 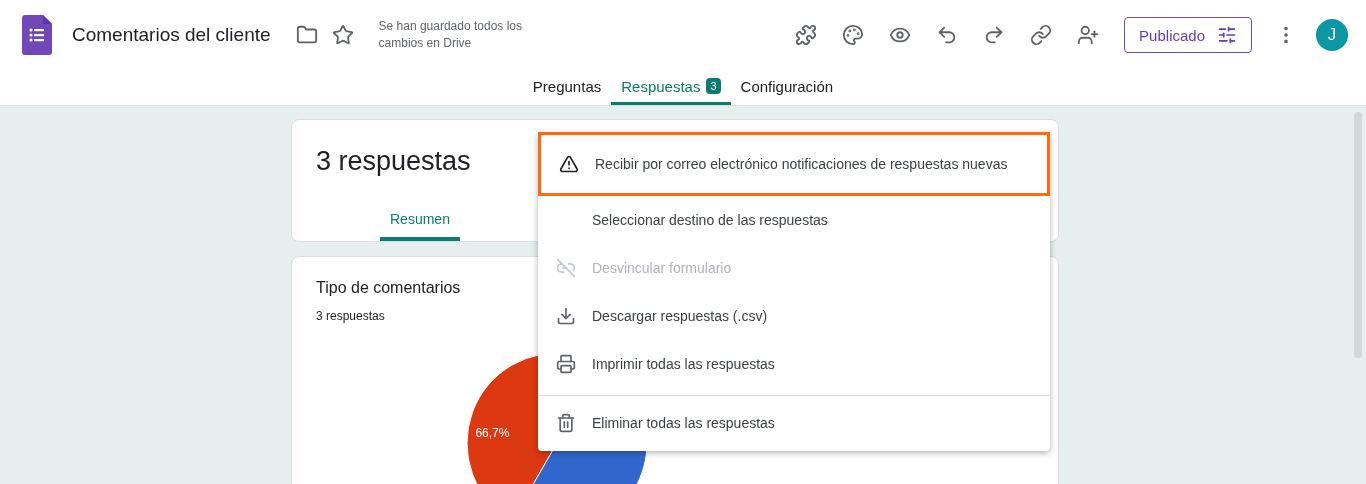 What do you see at coordinates (713, 86) in the screenshot?
I see `count-badge: 3` at bounding box center [713, 86].